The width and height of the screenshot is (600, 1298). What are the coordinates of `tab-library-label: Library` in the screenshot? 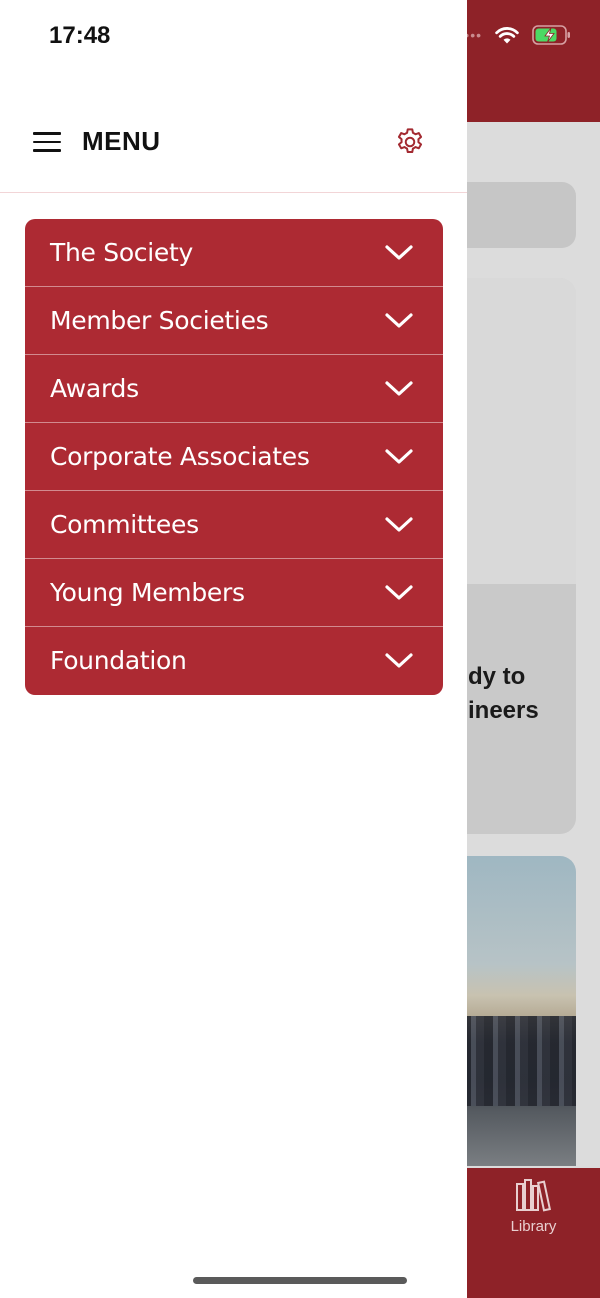 It's located at (533, 1226).